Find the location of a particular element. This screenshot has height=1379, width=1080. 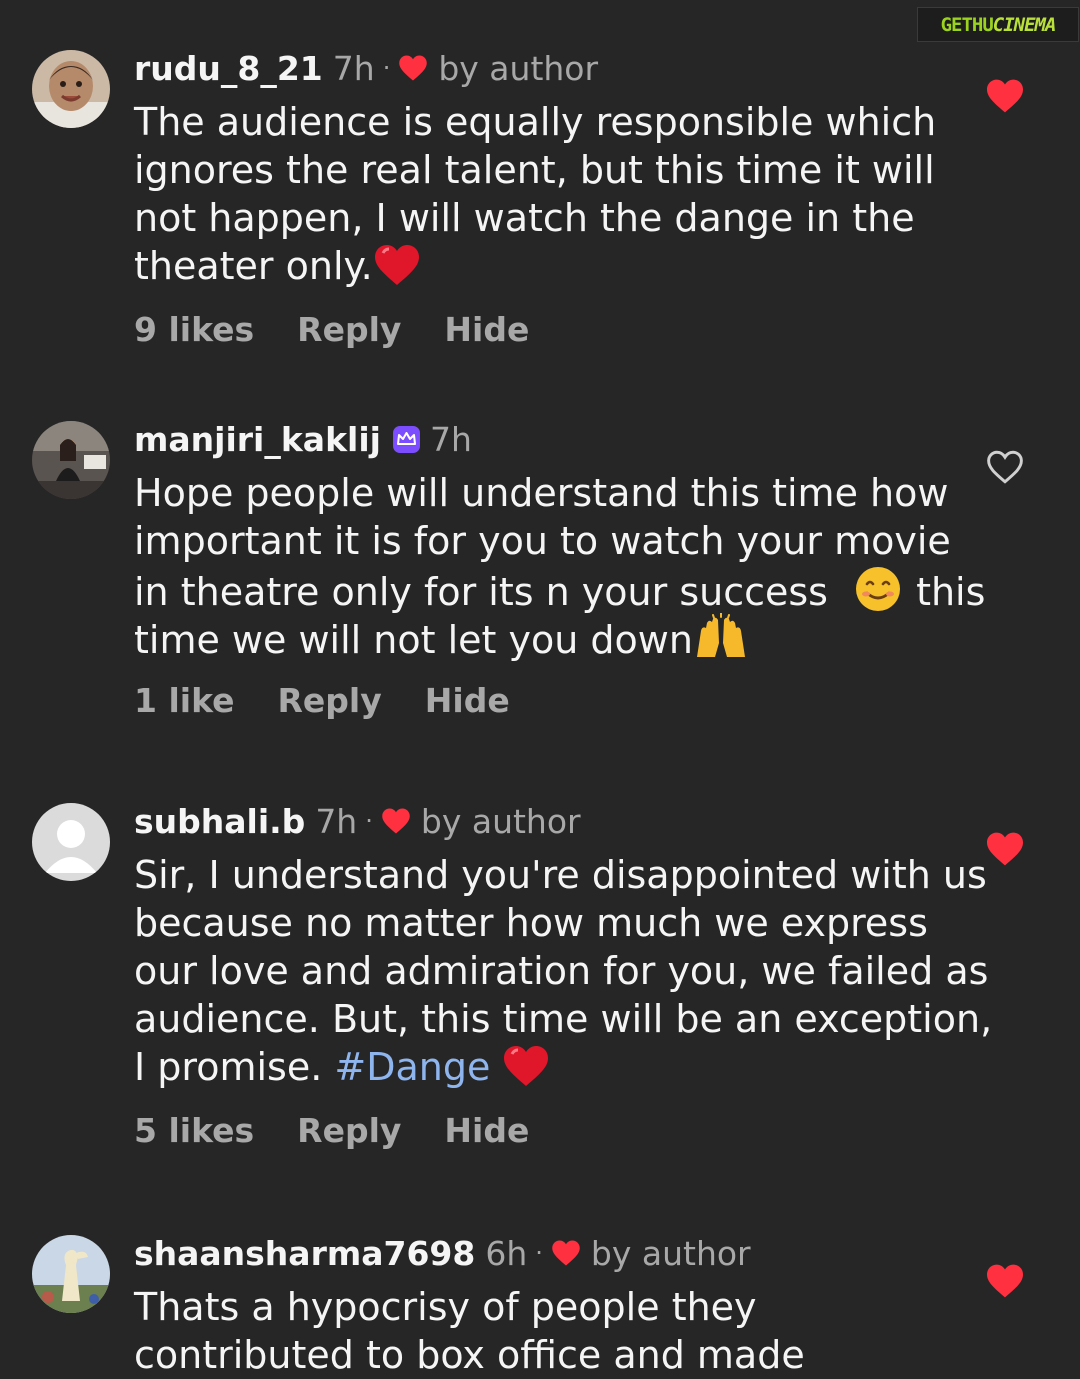

comment-meta: subhali.b 7h · by author is located at coordinates (544, 821).